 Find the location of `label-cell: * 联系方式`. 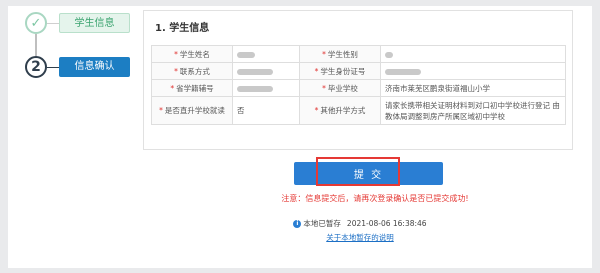

label-cell: * 联系方式 is located at coordinates (192, 71).